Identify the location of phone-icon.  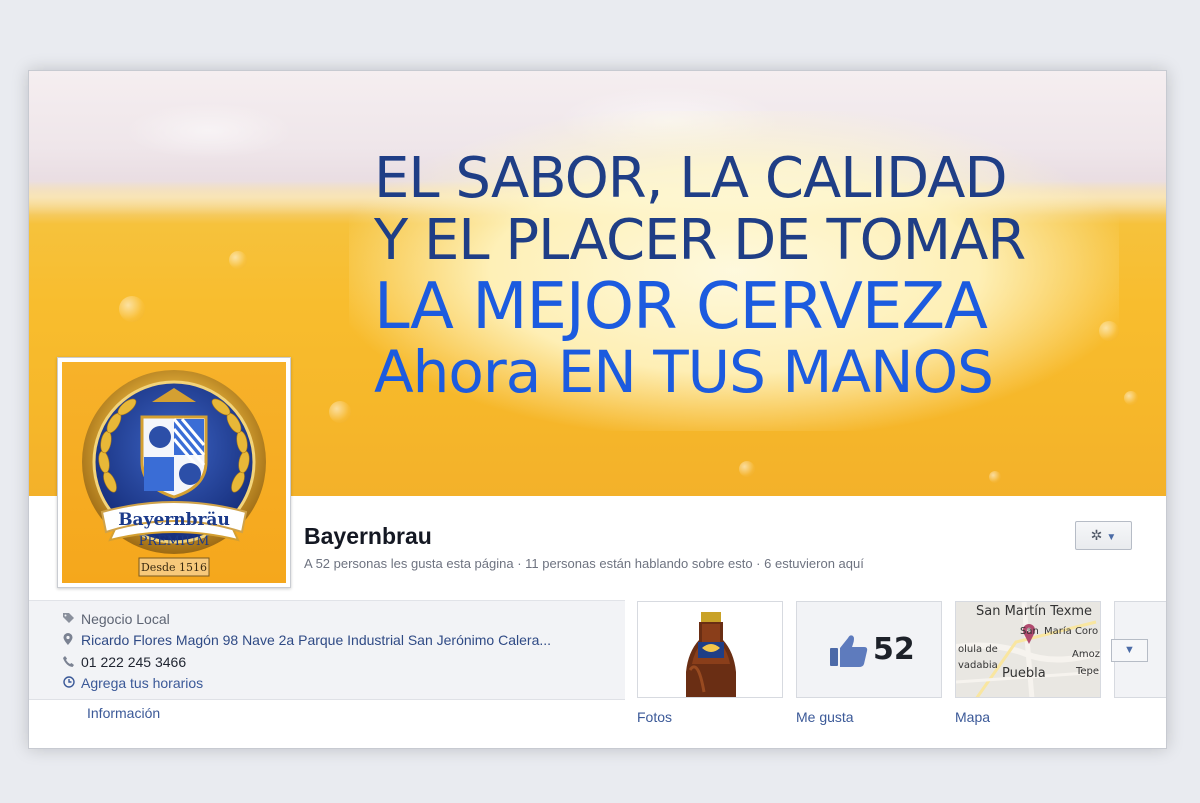
(72, 663).